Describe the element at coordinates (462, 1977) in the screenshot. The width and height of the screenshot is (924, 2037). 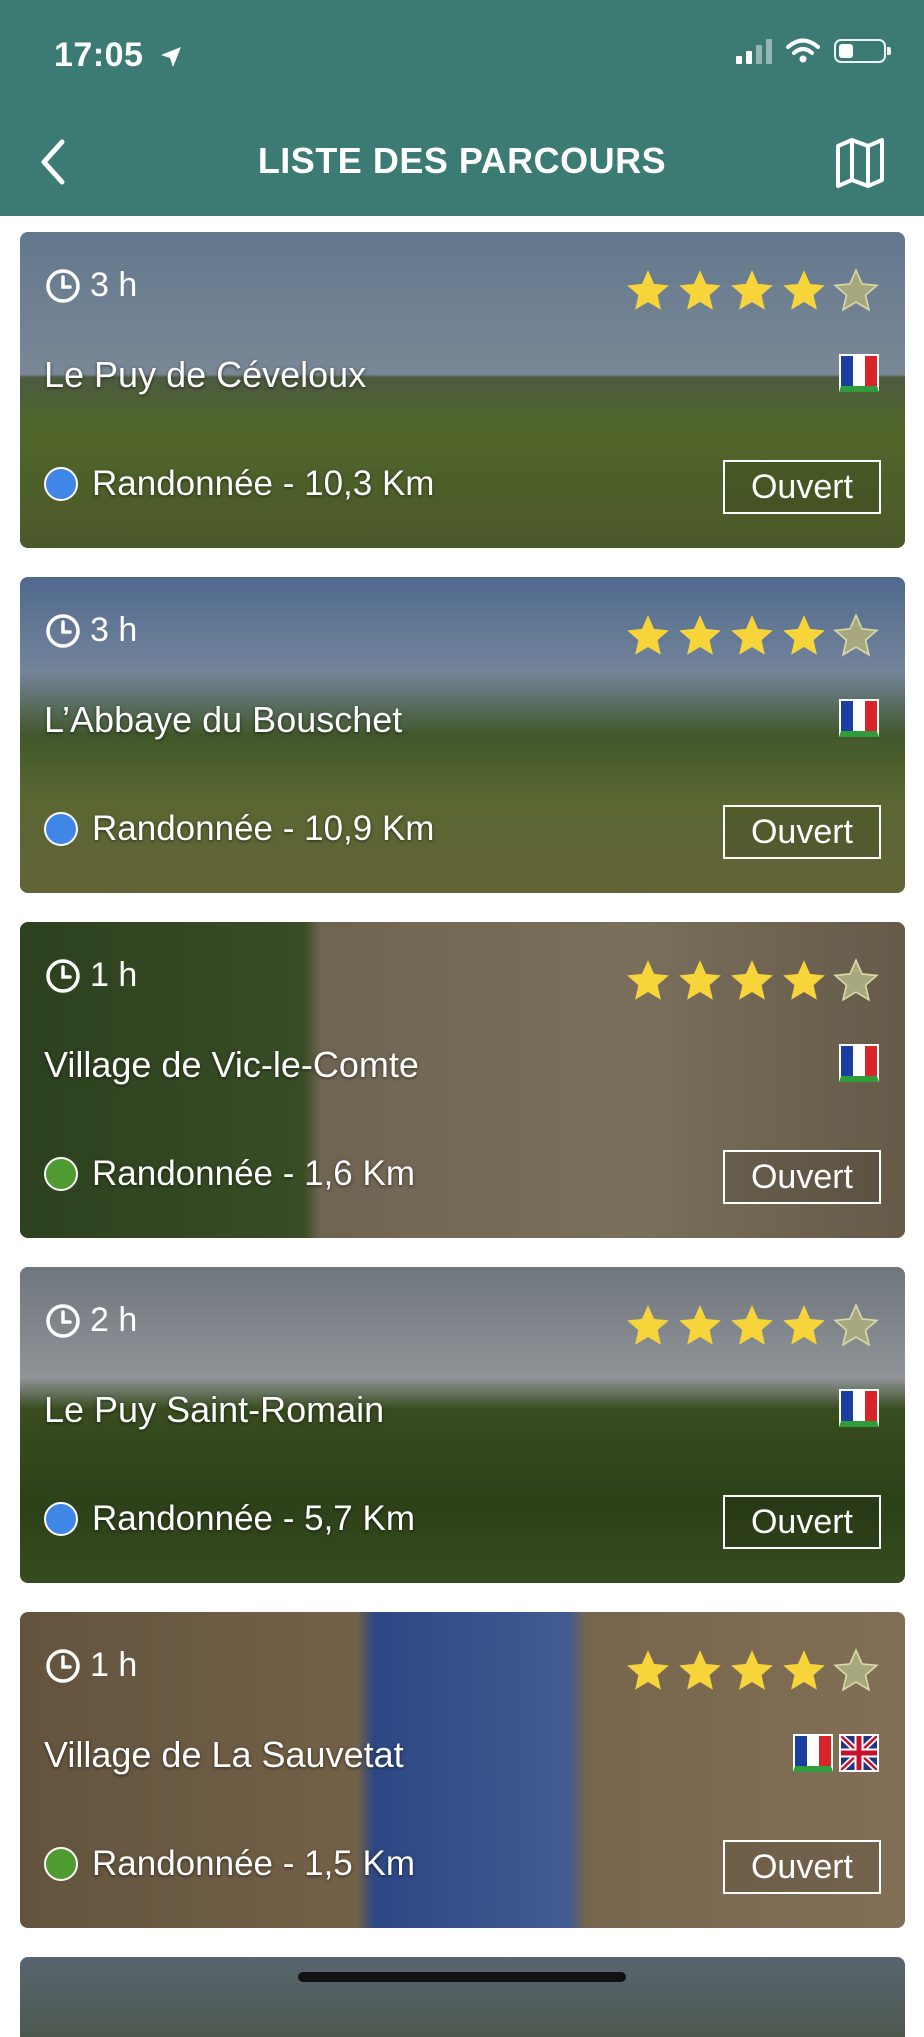
I see `home-indicator` at that location.